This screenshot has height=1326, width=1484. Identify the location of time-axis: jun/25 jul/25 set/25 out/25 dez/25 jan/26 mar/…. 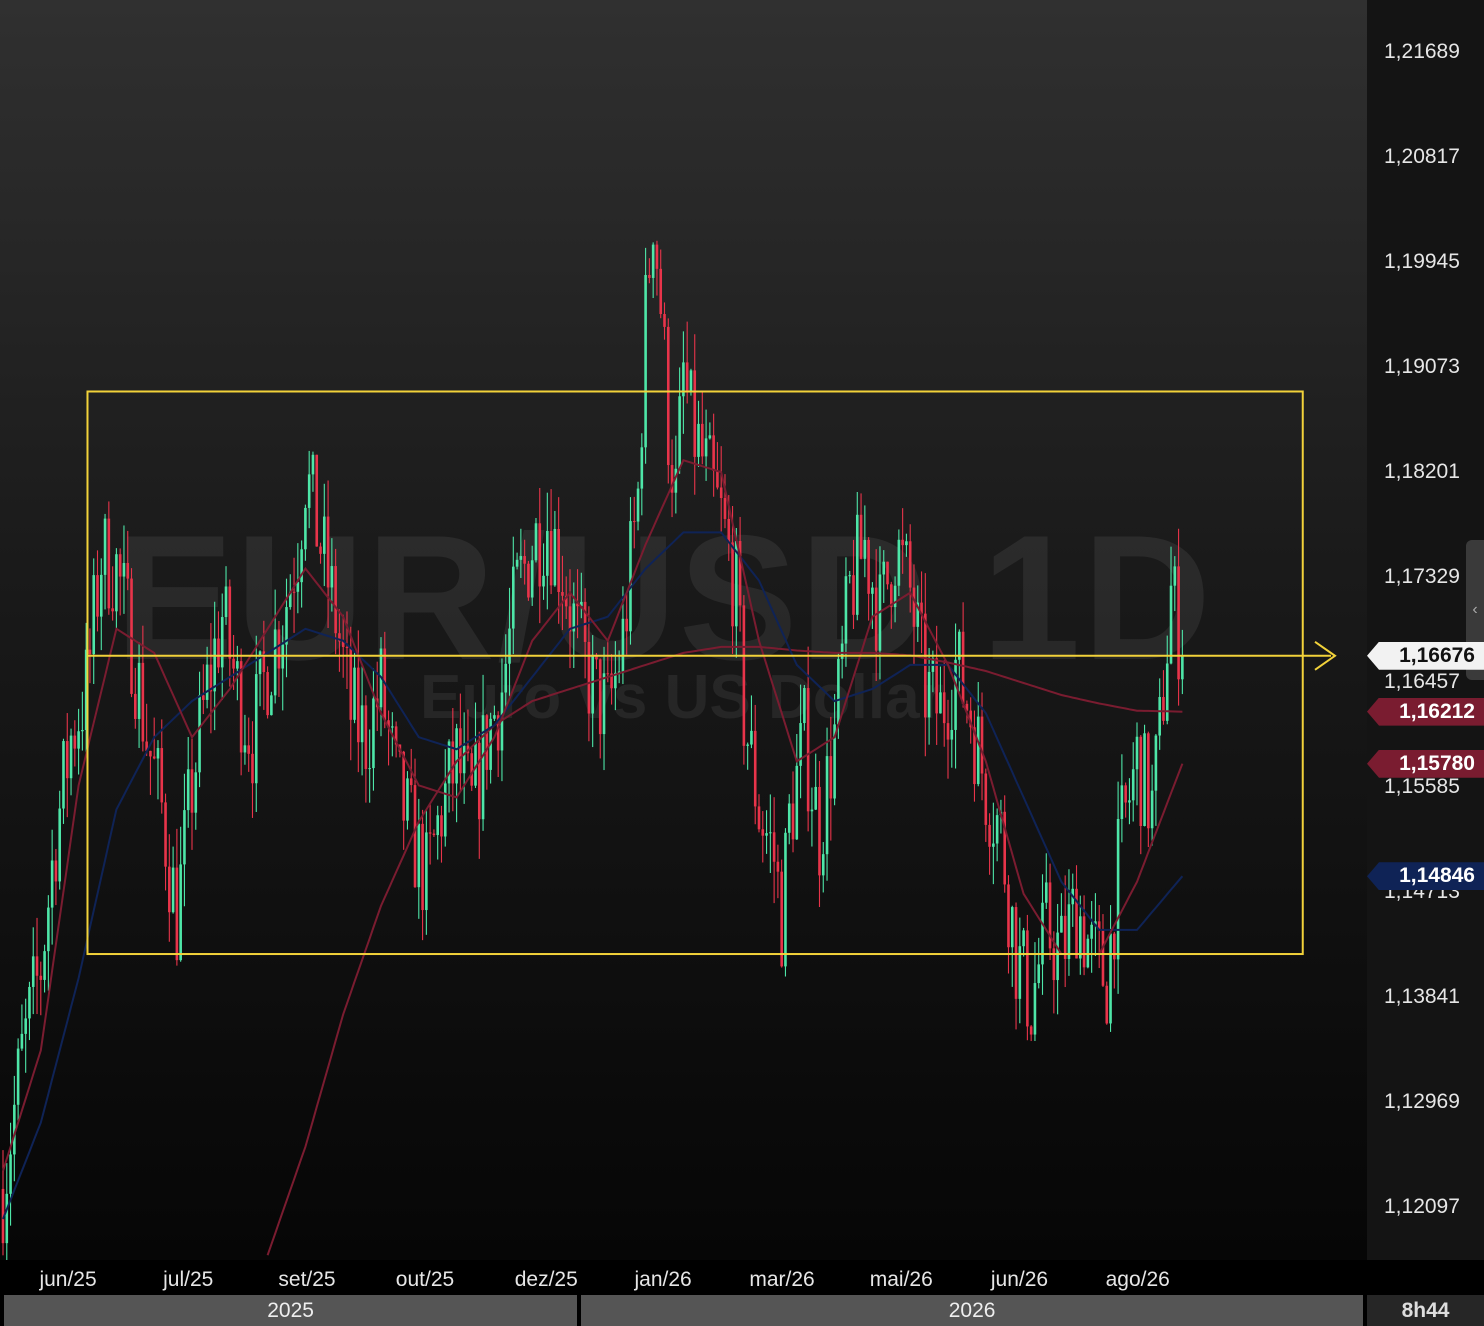
(683, 1293).